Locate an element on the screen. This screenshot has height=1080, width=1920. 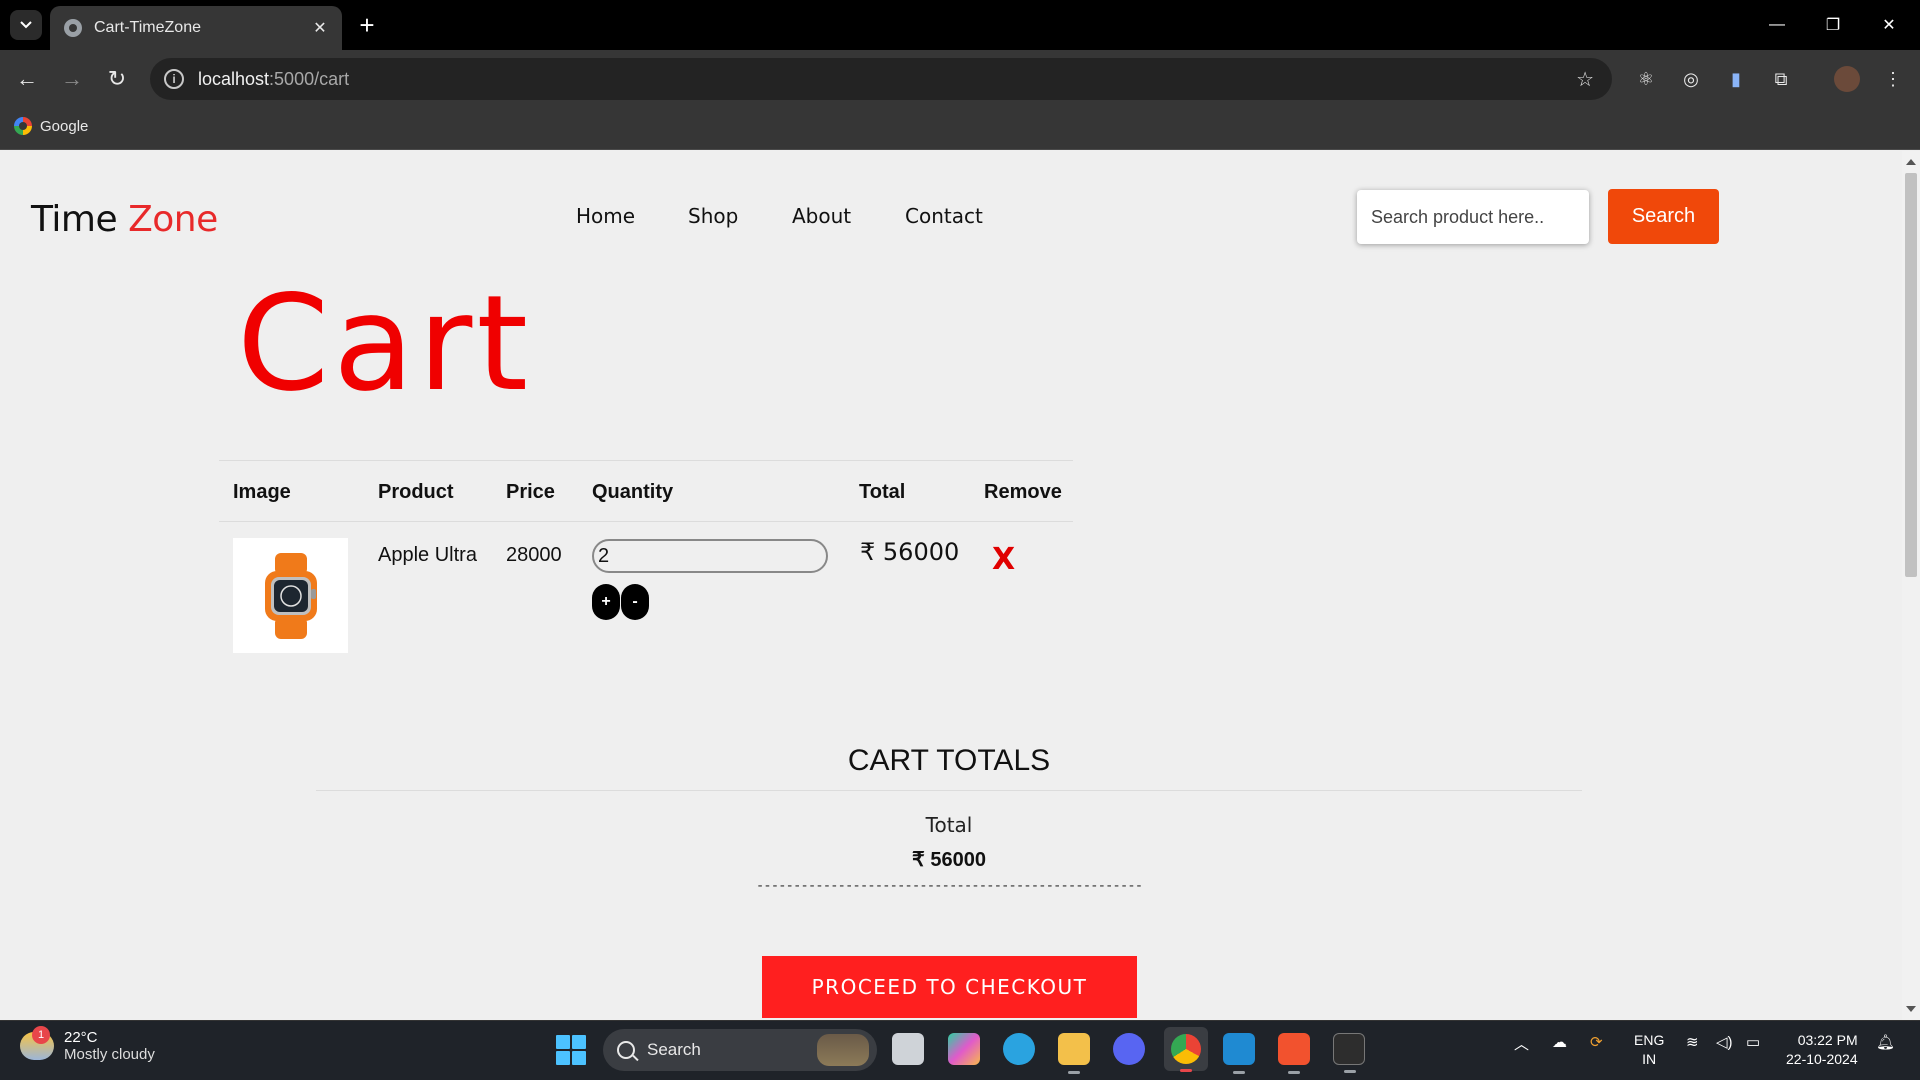
extension-target-icon: ◎ is located at coordinates (1691, 79).